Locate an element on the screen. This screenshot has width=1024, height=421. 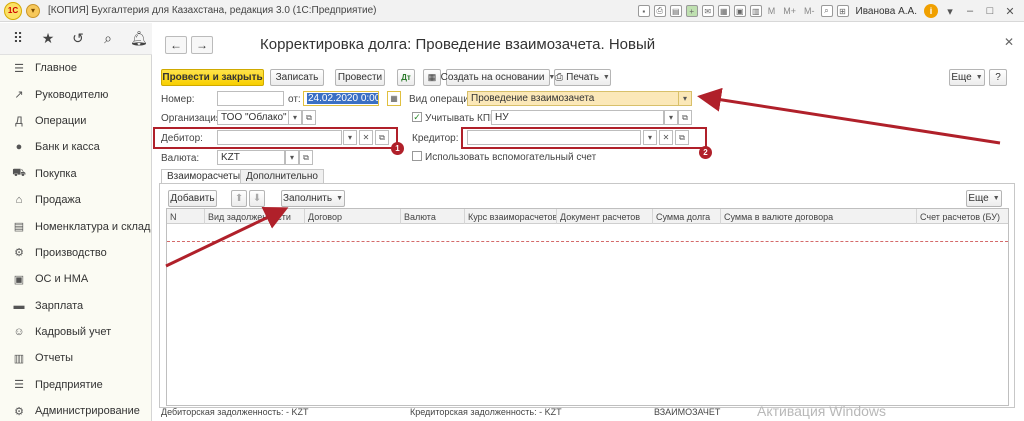
creditor-open-icon: ⧉ is located at coordinates (682, 137).